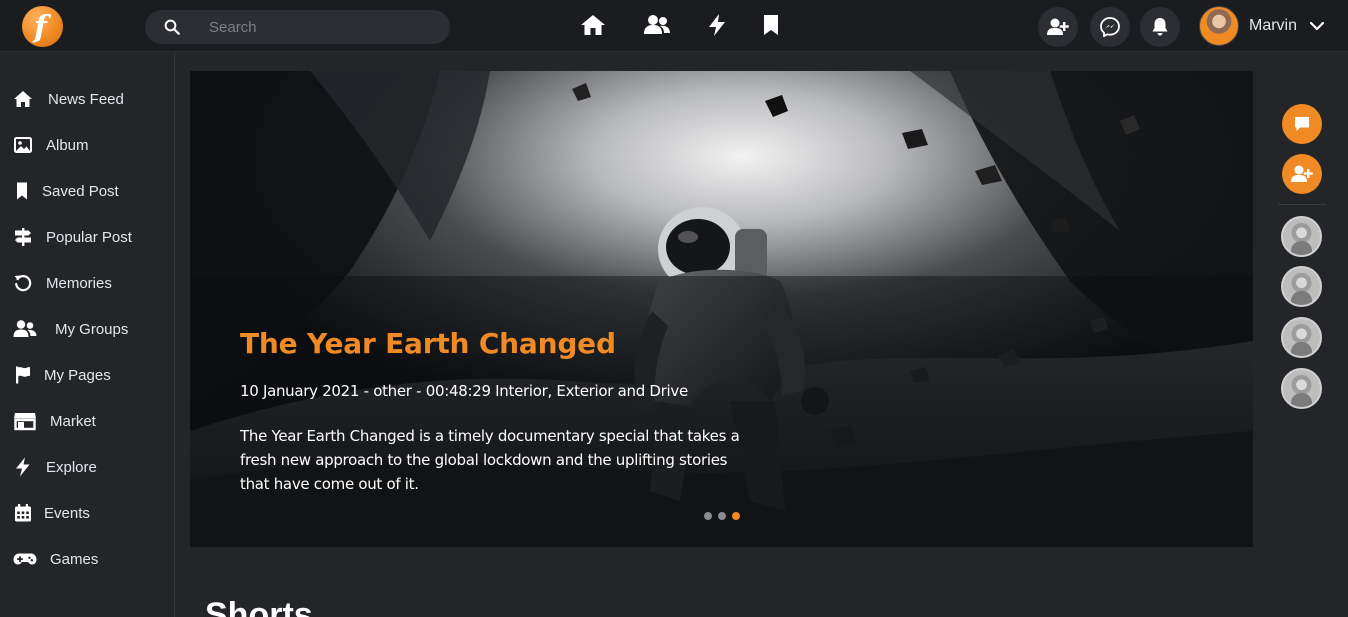 The image size is (1348, 617). Describe the element at coordinates (23, 375) in the screenshot. I see `flag-icon` at that location.